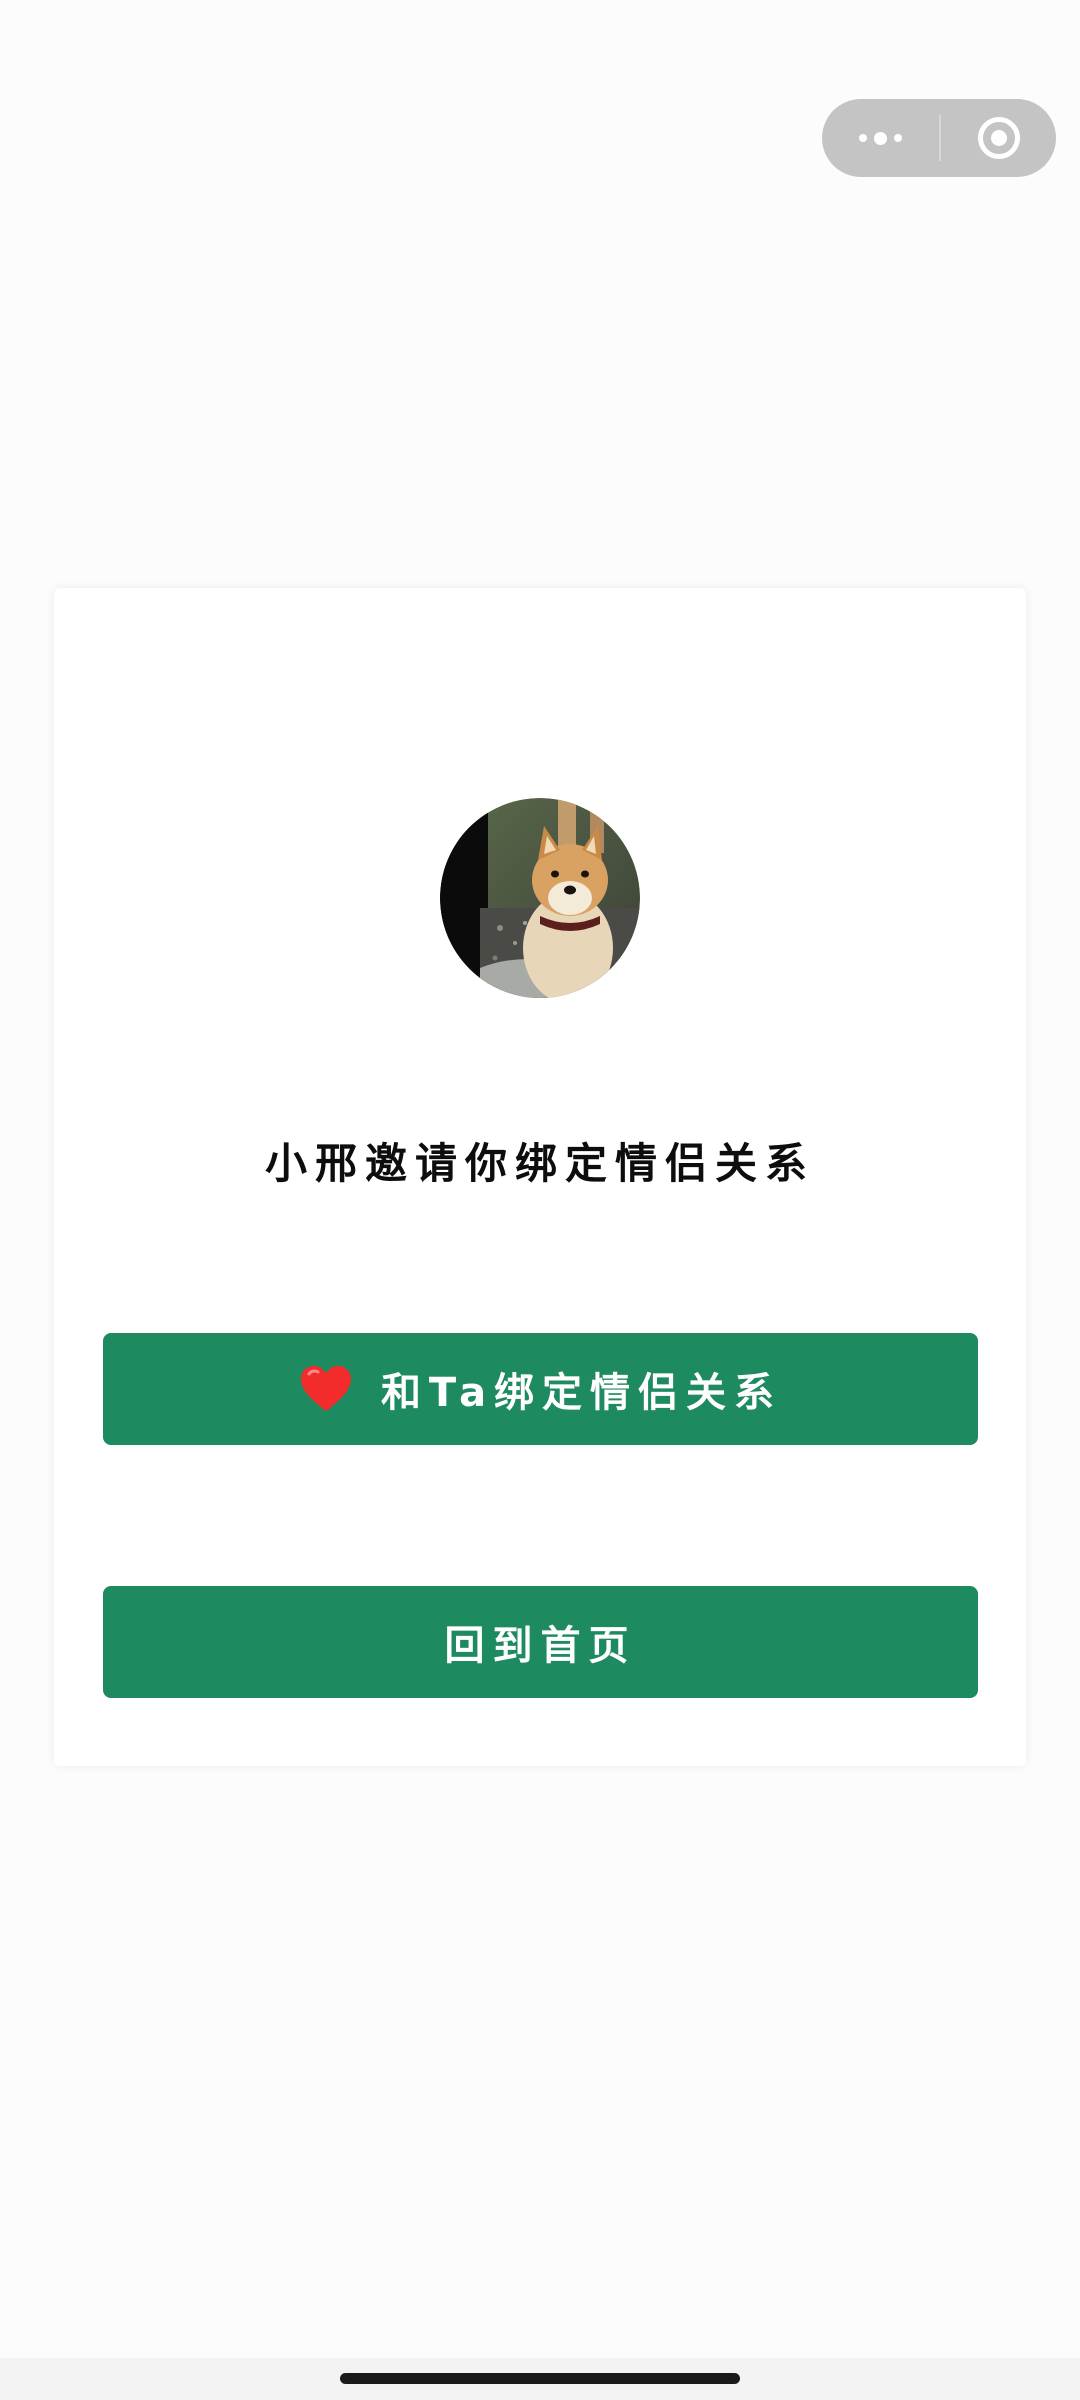  I want to click on bind-couple-button: 和Ta绑定情侣关系, so click(540, 1389).